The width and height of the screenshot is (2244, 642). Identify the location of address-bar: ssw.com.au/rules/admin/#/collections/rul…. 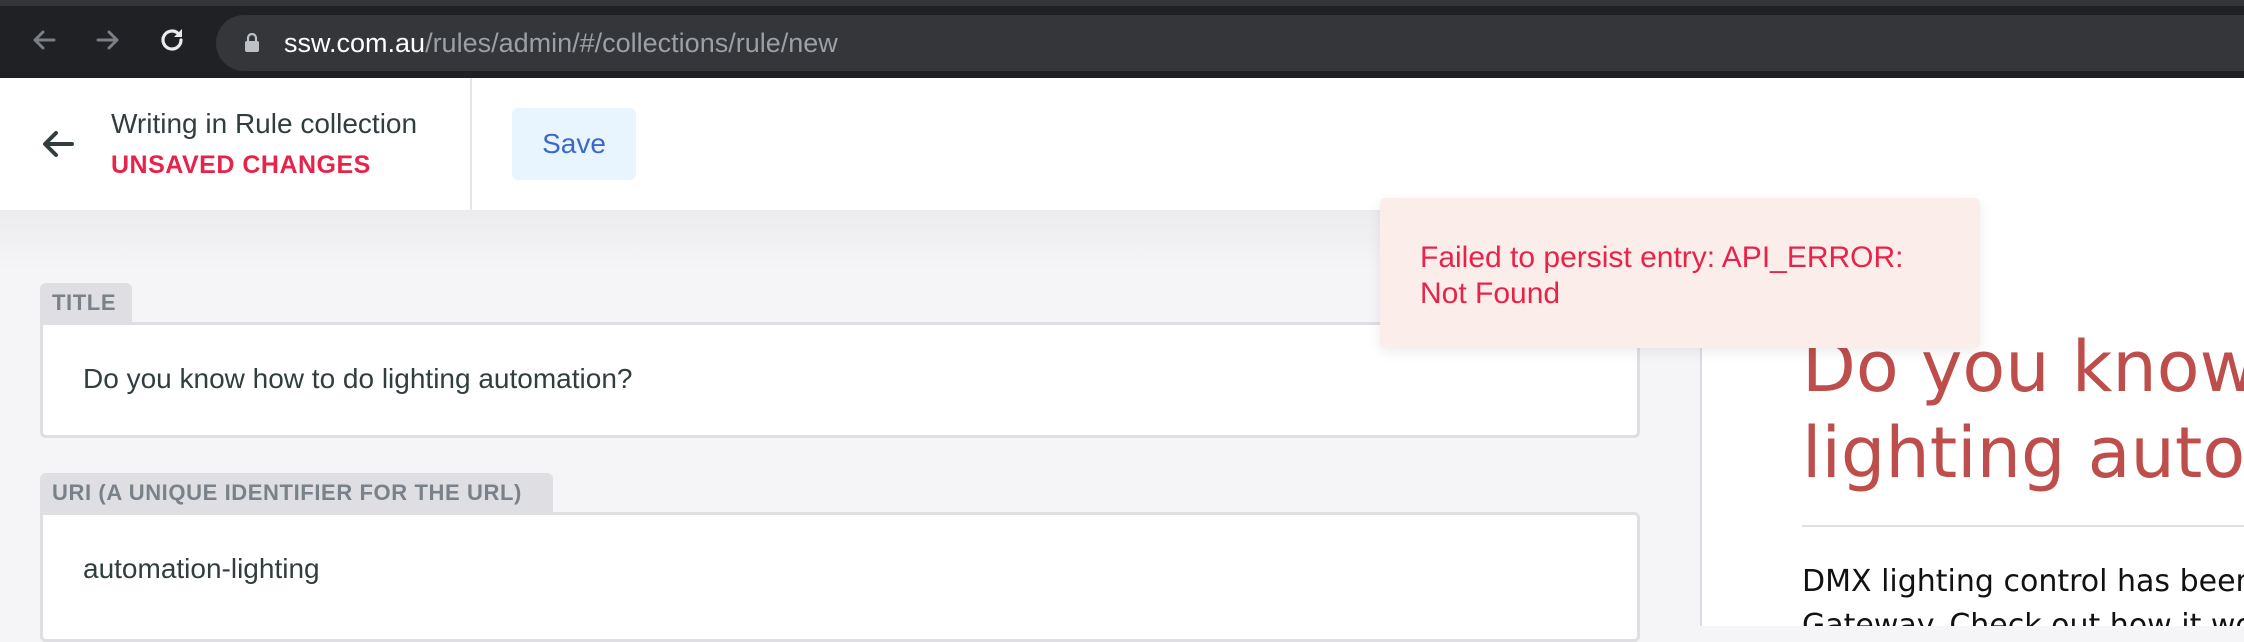
(1230, 43).